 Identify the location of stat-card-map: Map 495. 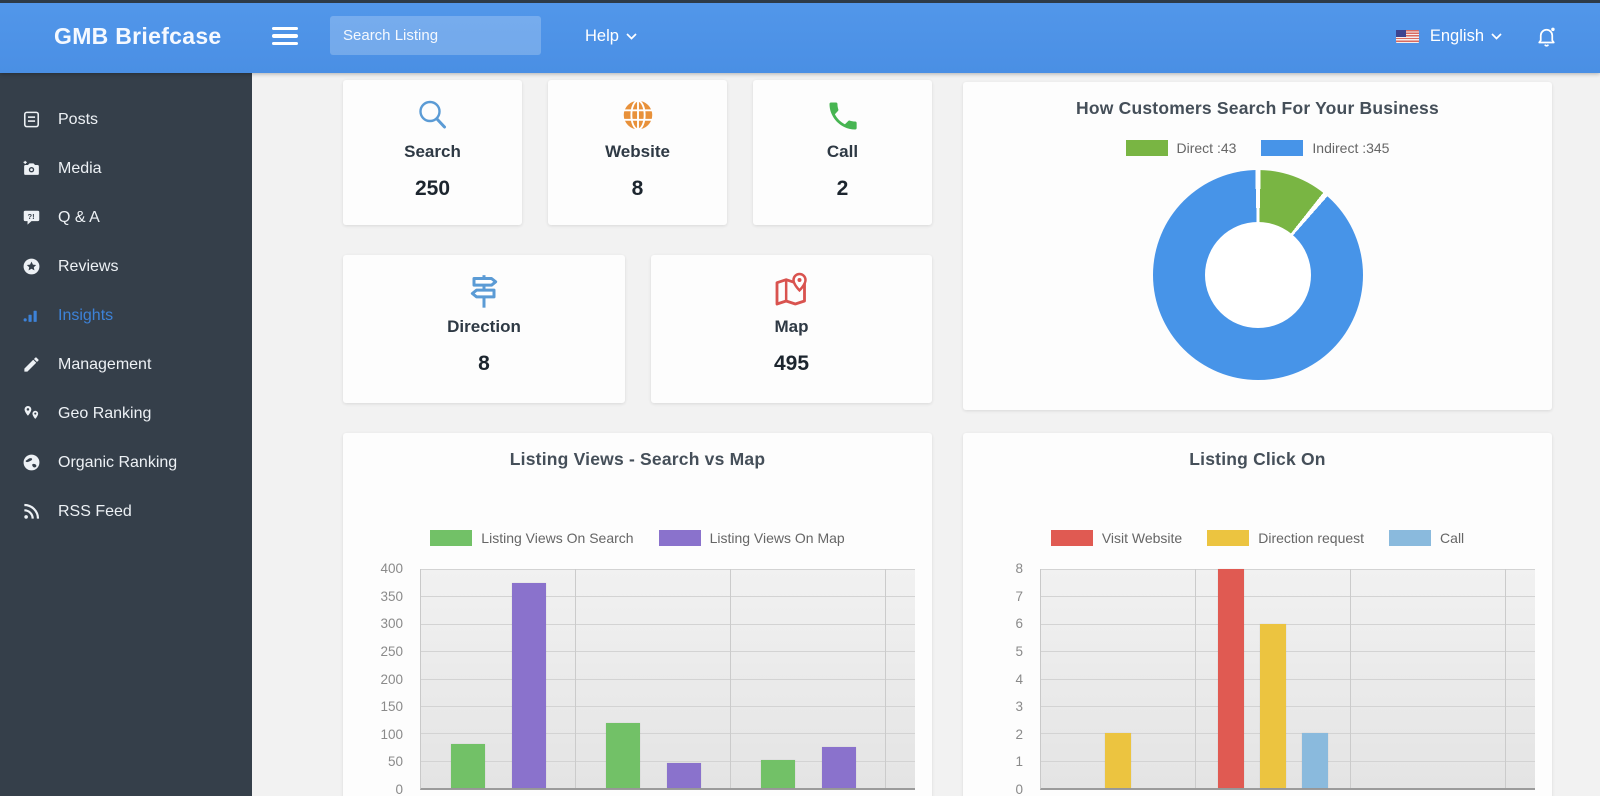
(791, 329).